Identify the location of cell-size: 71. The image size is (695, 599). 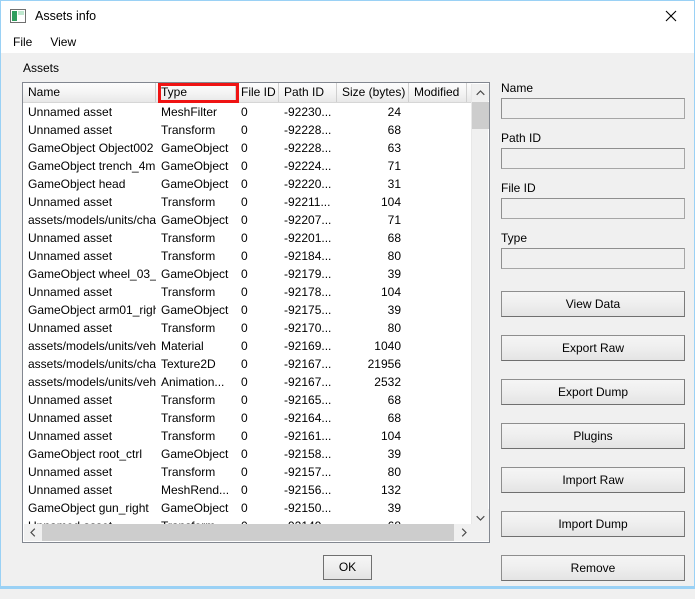
(394, 220).